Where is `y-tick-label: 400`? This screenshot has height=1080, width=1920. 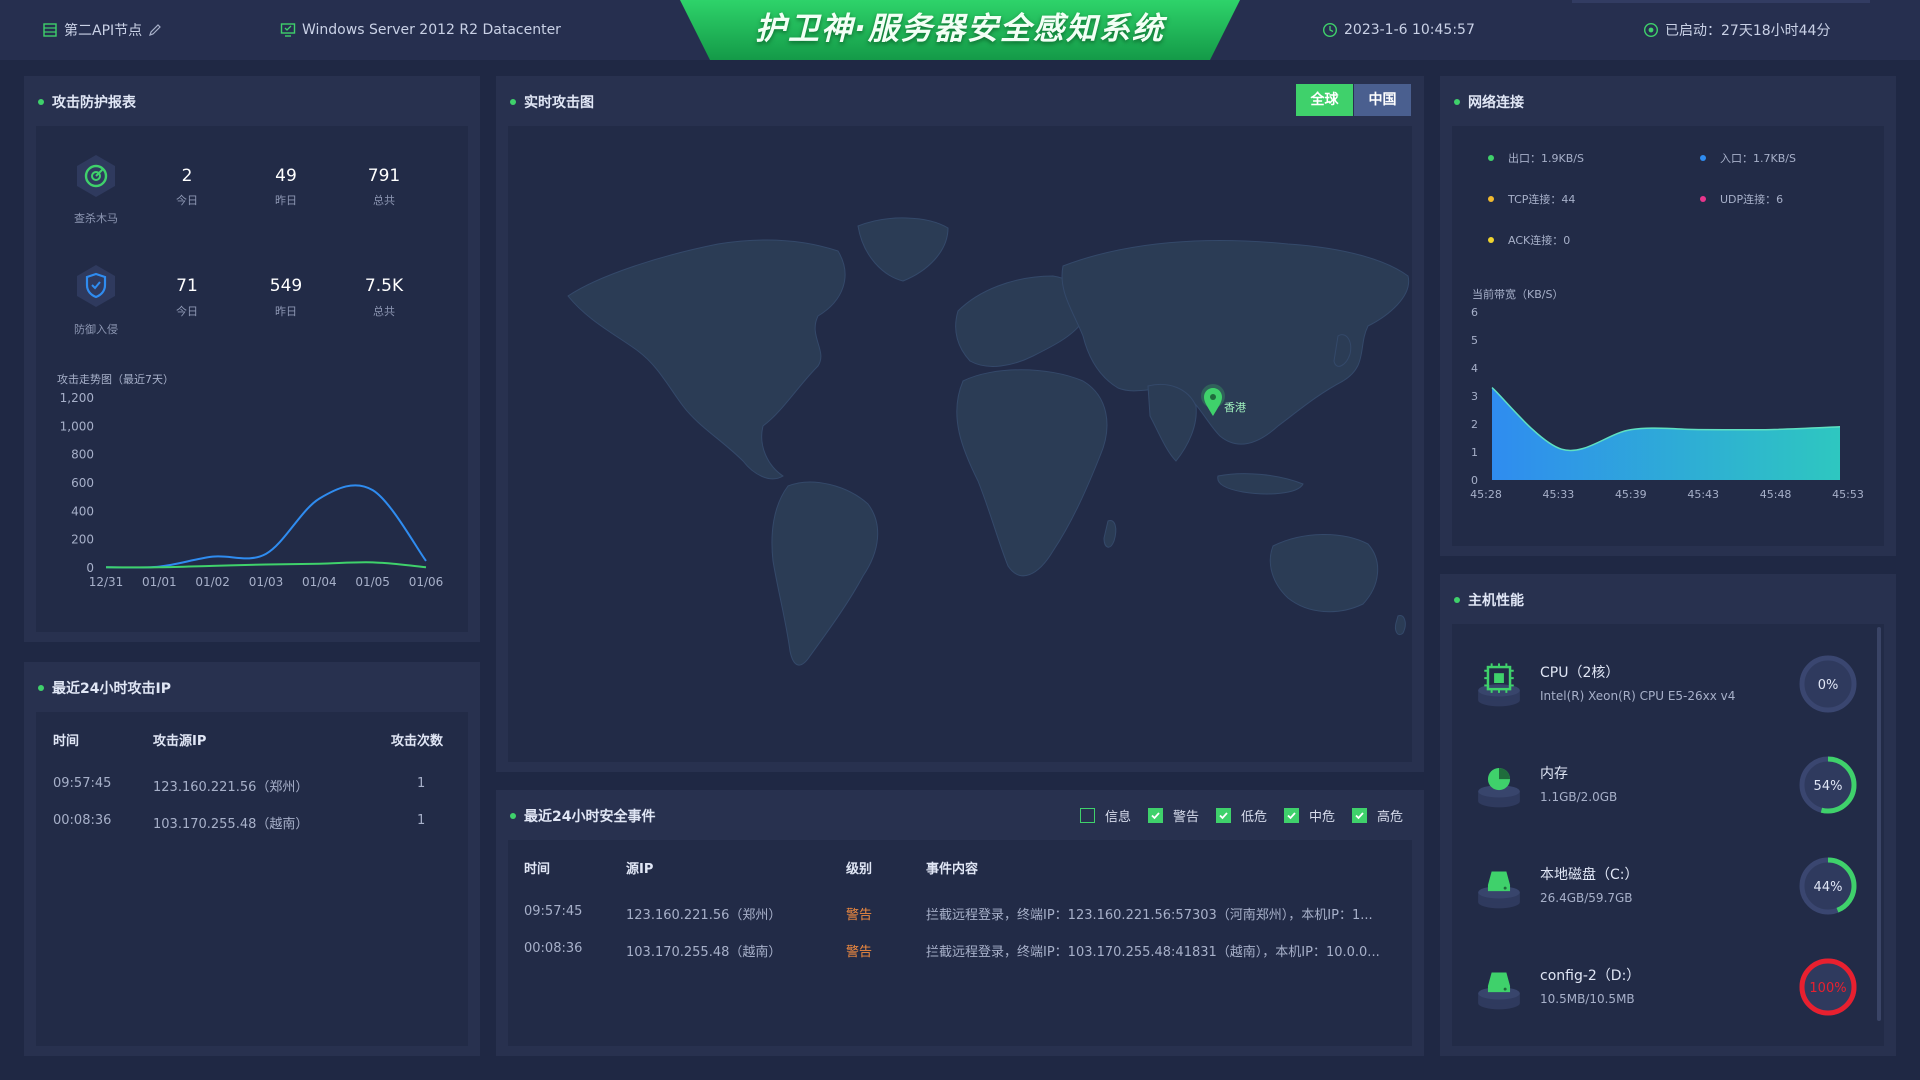 y-tick-label: 400 is located at coordinates (82, 511).